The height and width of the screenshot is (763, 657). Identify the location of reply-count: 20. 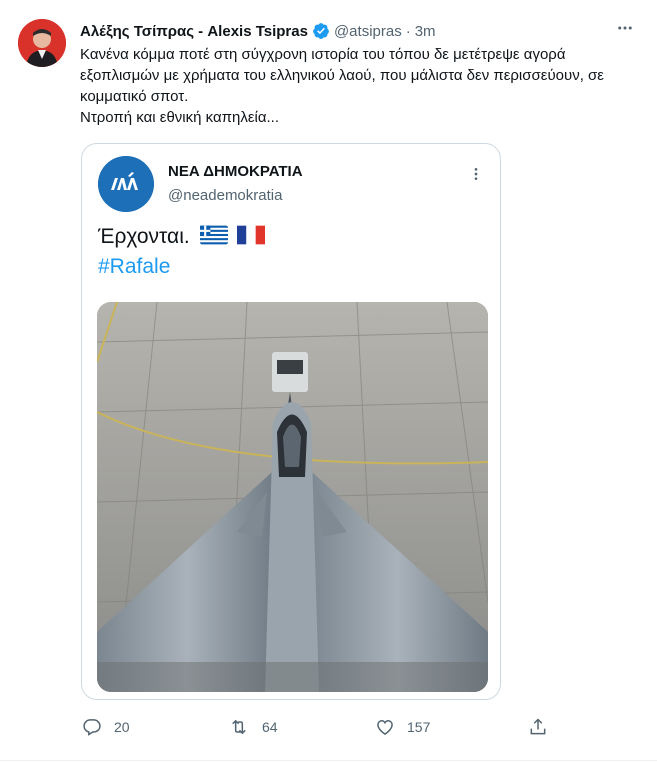
(122, 727).